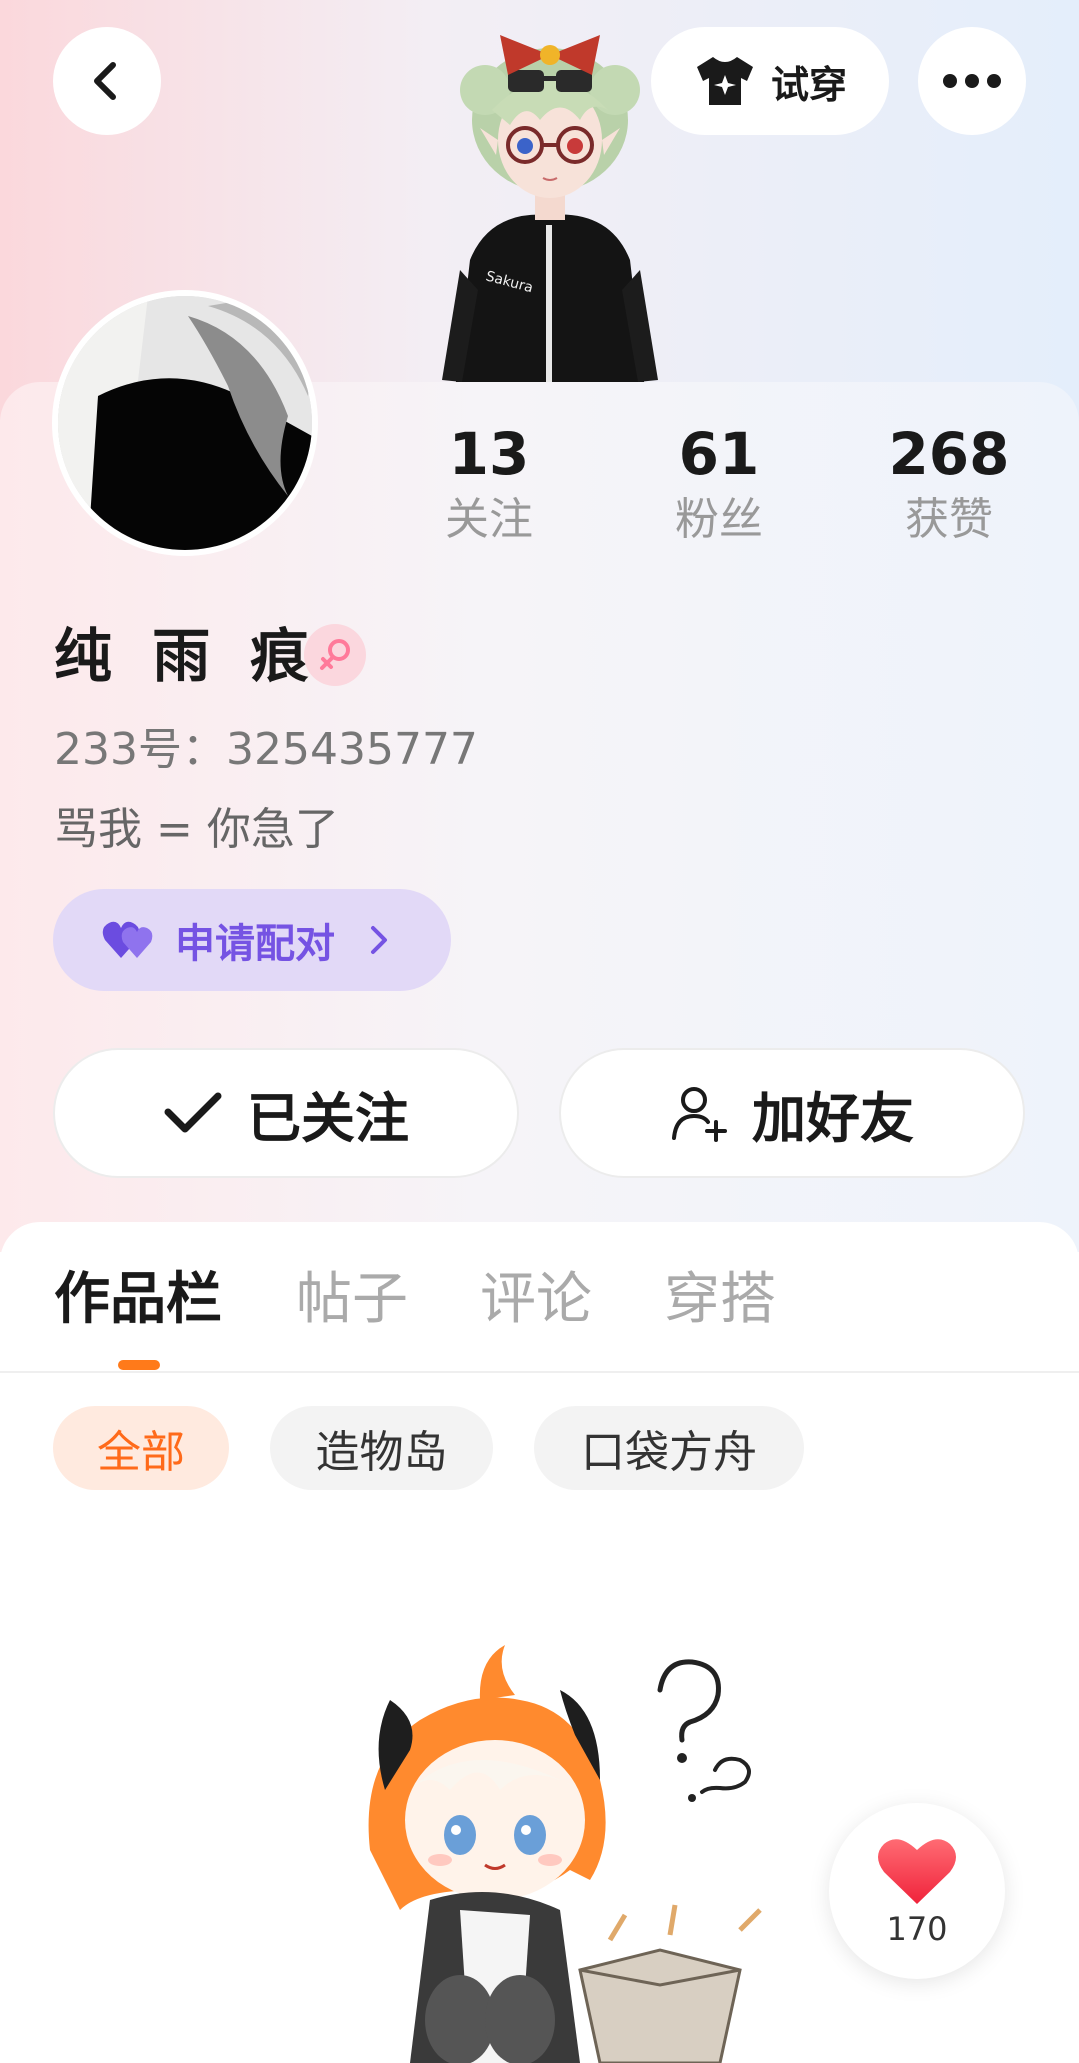 The height and width of the screenshot is (2063, 1079). Describe the element at coordinates (720, 1300) in the screenshot. I see `tab-outfits: 穿搭` at that location.